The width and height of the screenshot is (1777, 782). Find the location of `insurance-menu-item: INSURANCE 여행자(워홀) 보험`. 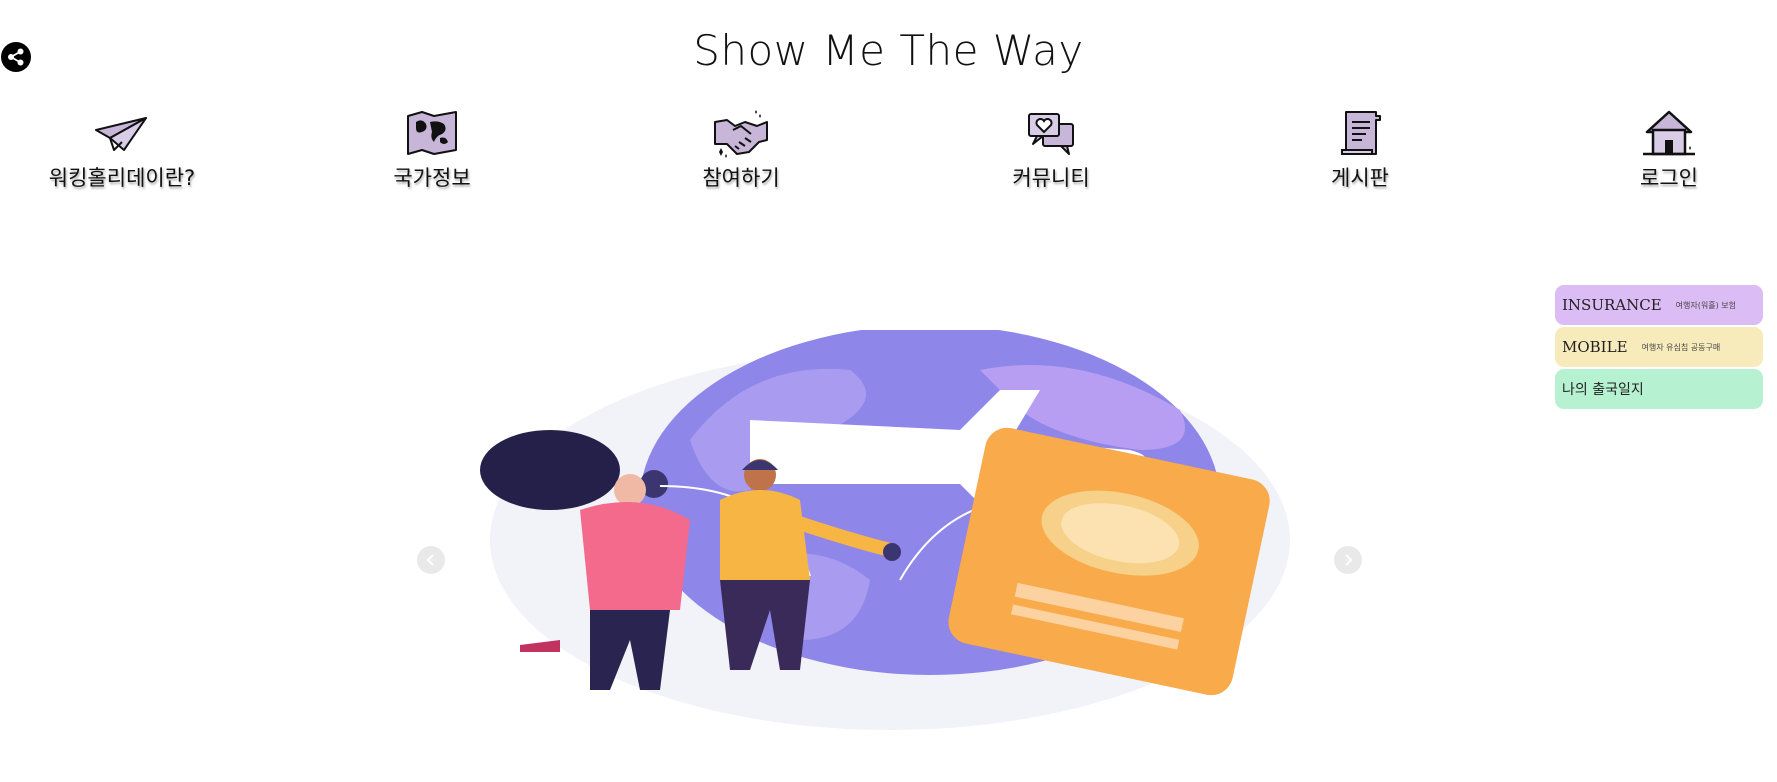

insurance-menu-item: INSURANCE 여행자(워홀) 보험 is located at coordinates (1659, 305).